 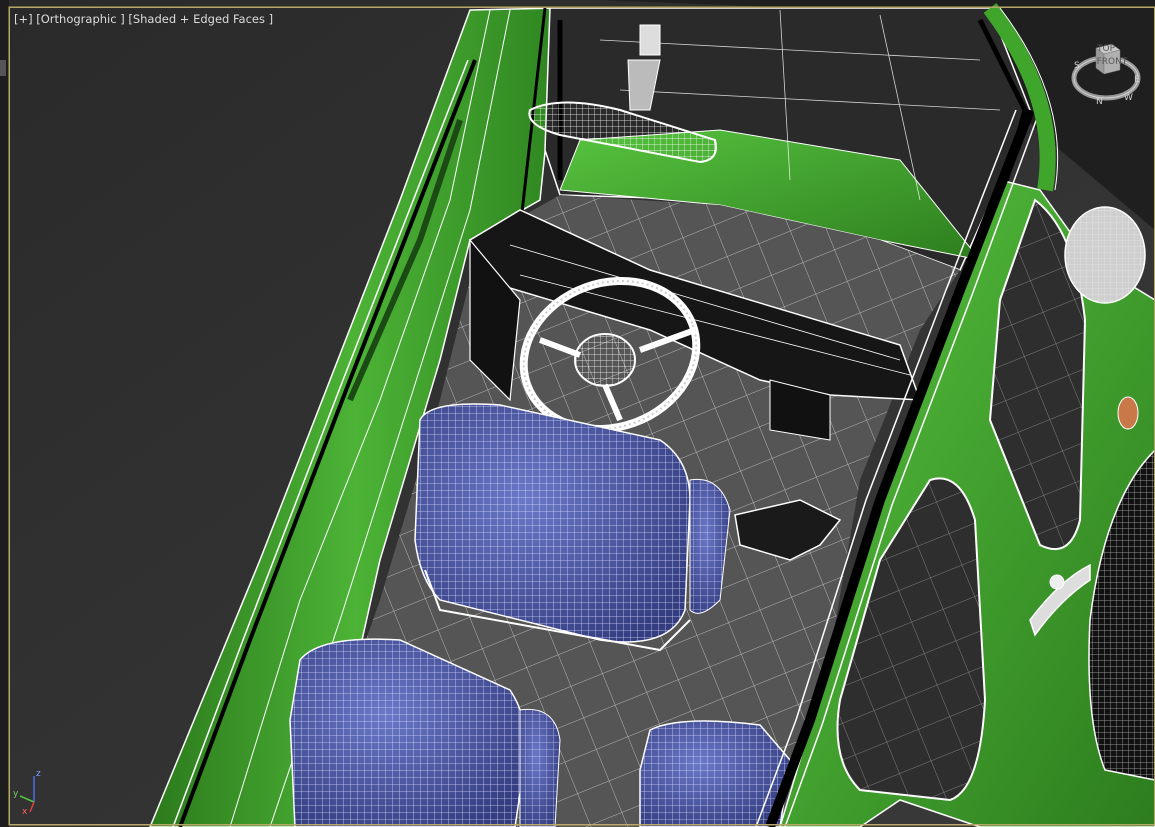 What do you see at coordinates (1099, 102) in the screenshot?
I see `compass-n: N` at bounding box center [1099, 102].